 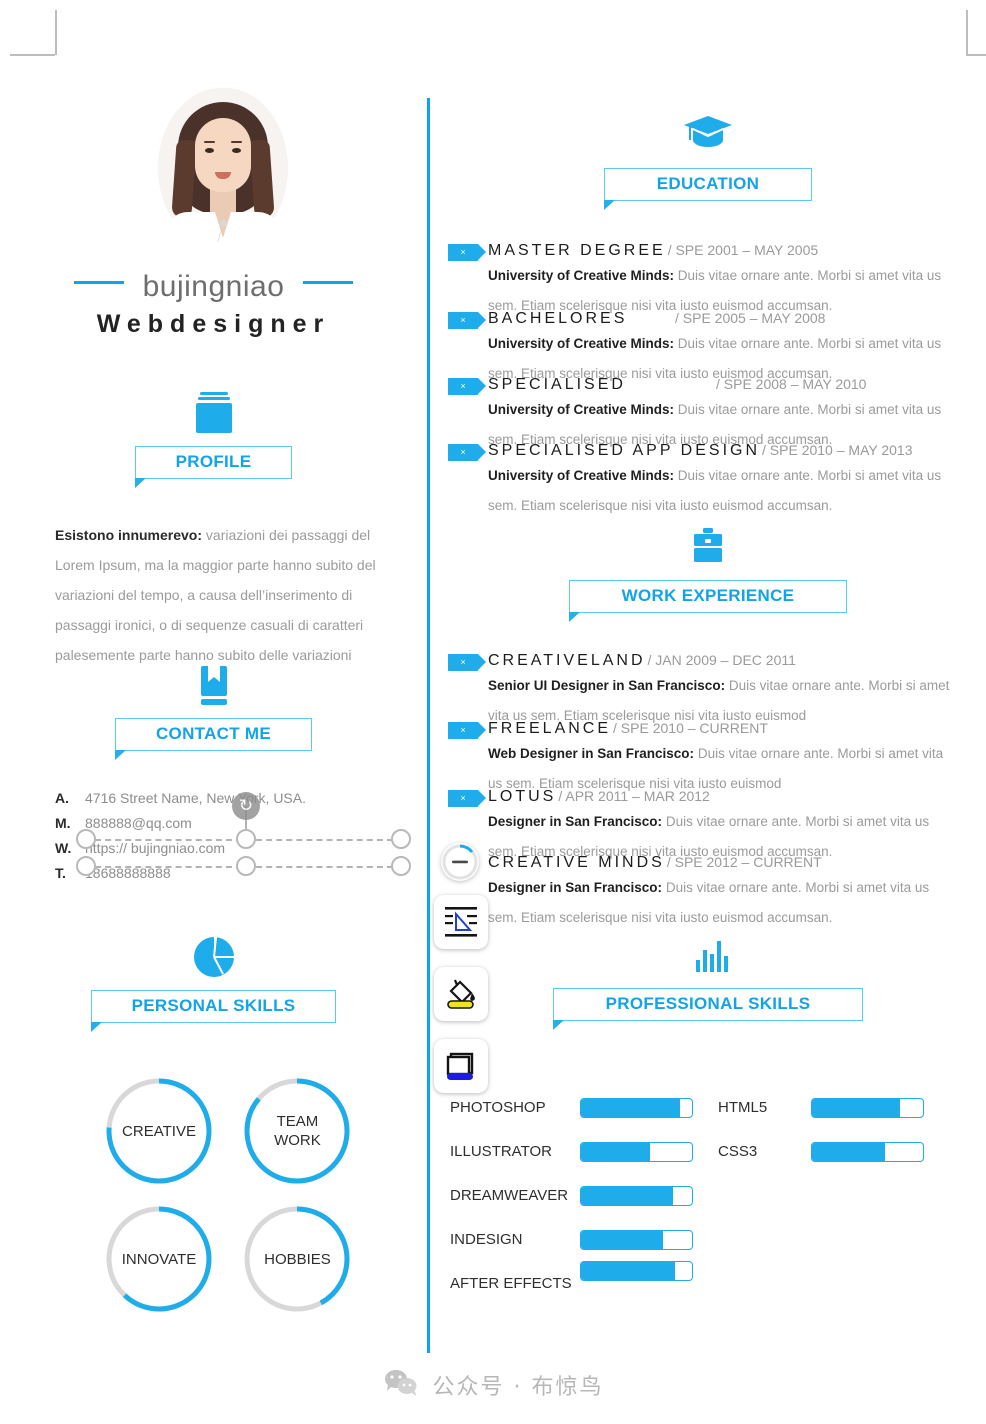 What do you see at coordinates (721, 660) in the screenshot?
I see `work-date: / JAN 2009 – DEC 2011` at bounding box center [721, 660].